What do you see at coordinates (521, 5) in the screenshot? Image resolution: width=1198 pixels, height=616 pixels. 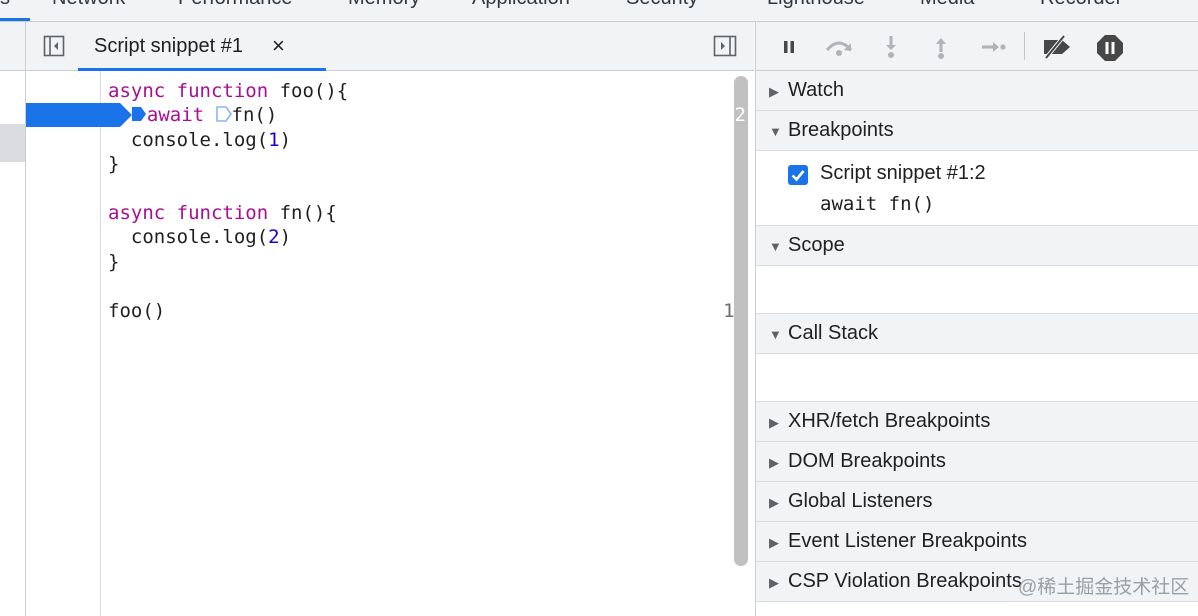 I see `tab-application: Application` at bounding box center [521, 5].